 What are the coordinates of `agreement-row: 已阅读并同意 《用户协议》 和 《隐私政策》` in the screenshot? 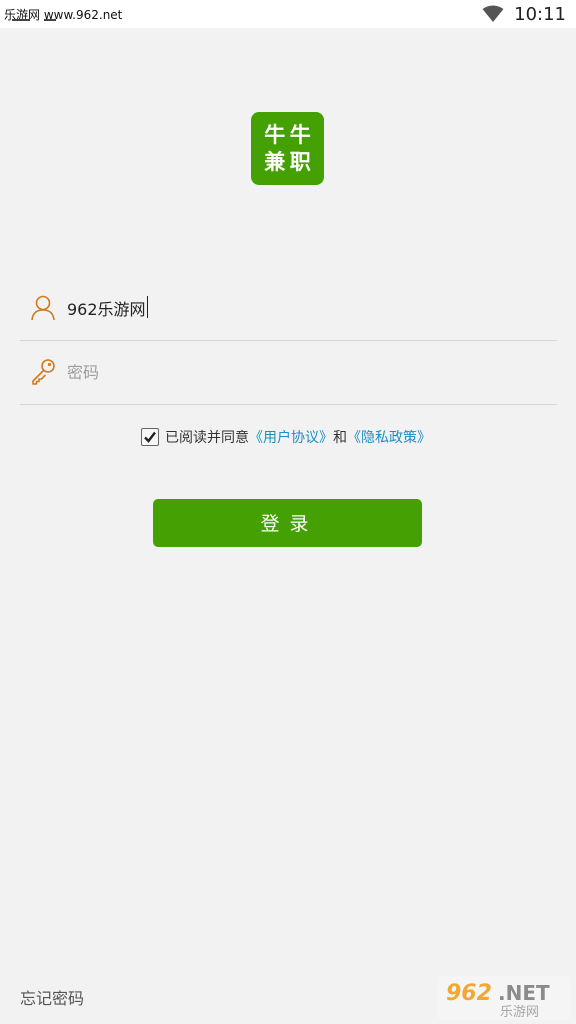 It's located at (286, 437).